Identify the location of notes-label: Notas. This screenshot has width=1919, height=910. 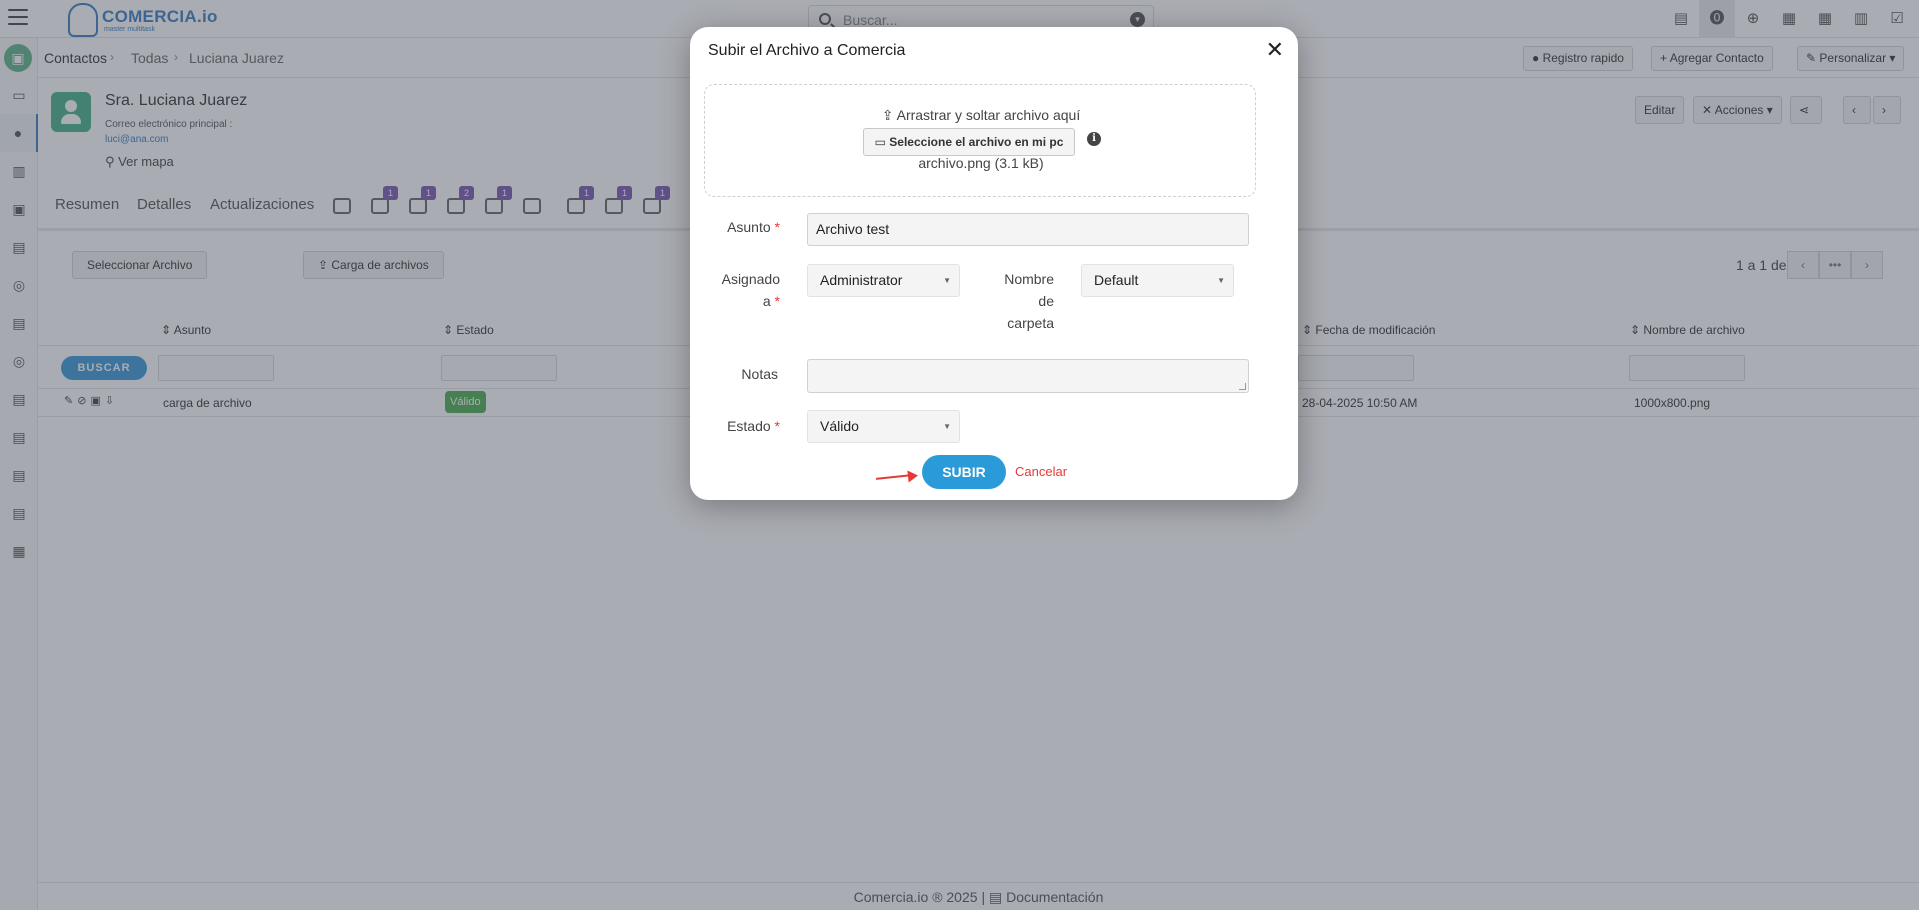
(759, 374).